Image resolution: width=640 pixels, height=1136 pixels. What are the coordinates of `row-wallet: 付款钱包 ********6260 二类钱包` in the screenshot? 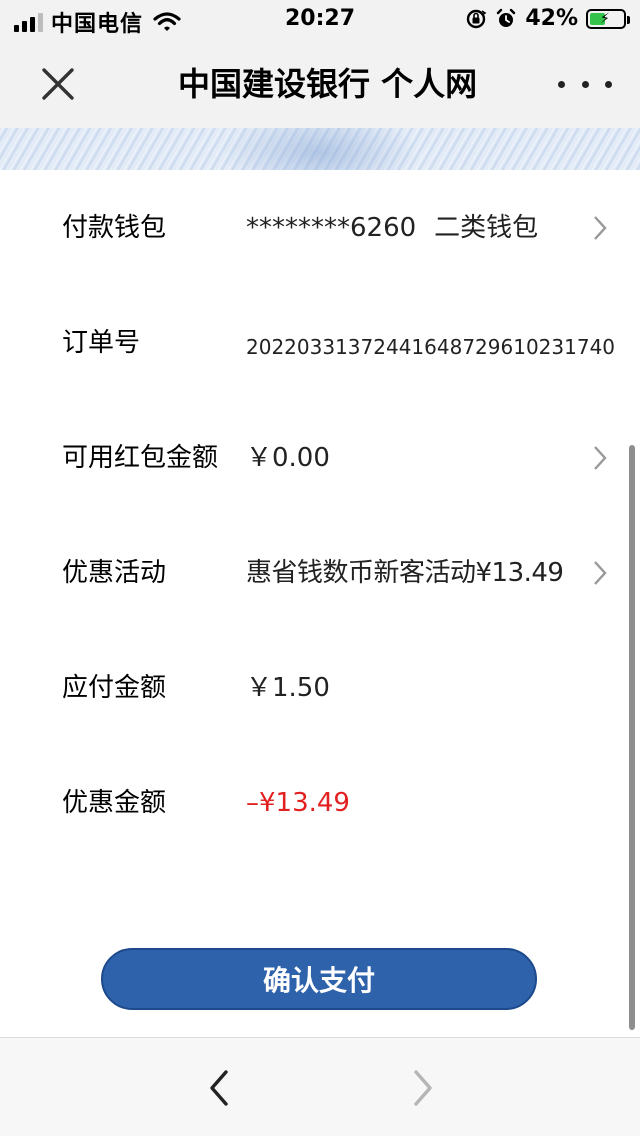 It's located at (320, 228).